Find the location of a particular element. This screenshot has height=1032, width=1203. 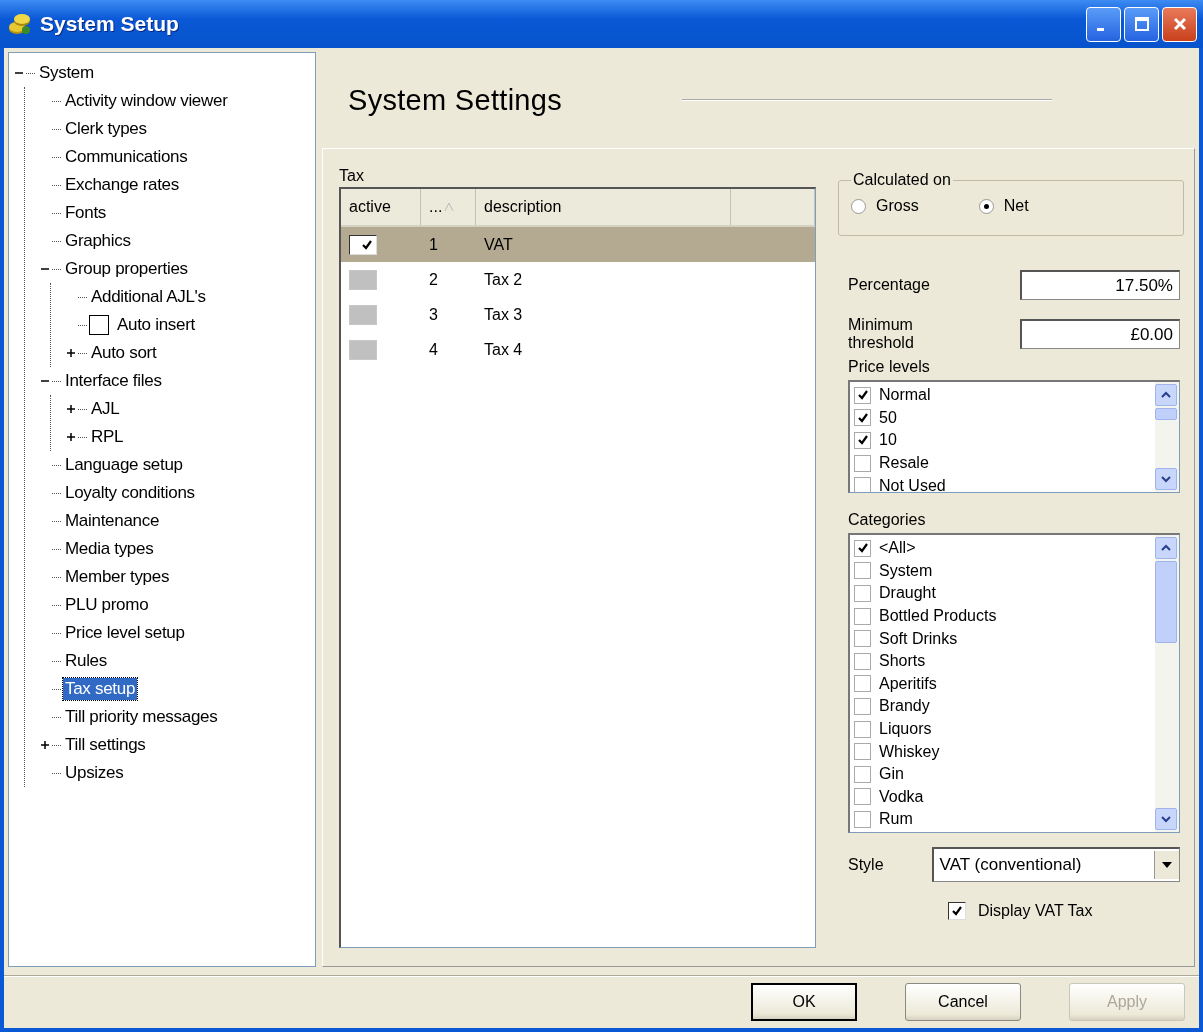

list-item: 50 is located at coordinates (888, 417).